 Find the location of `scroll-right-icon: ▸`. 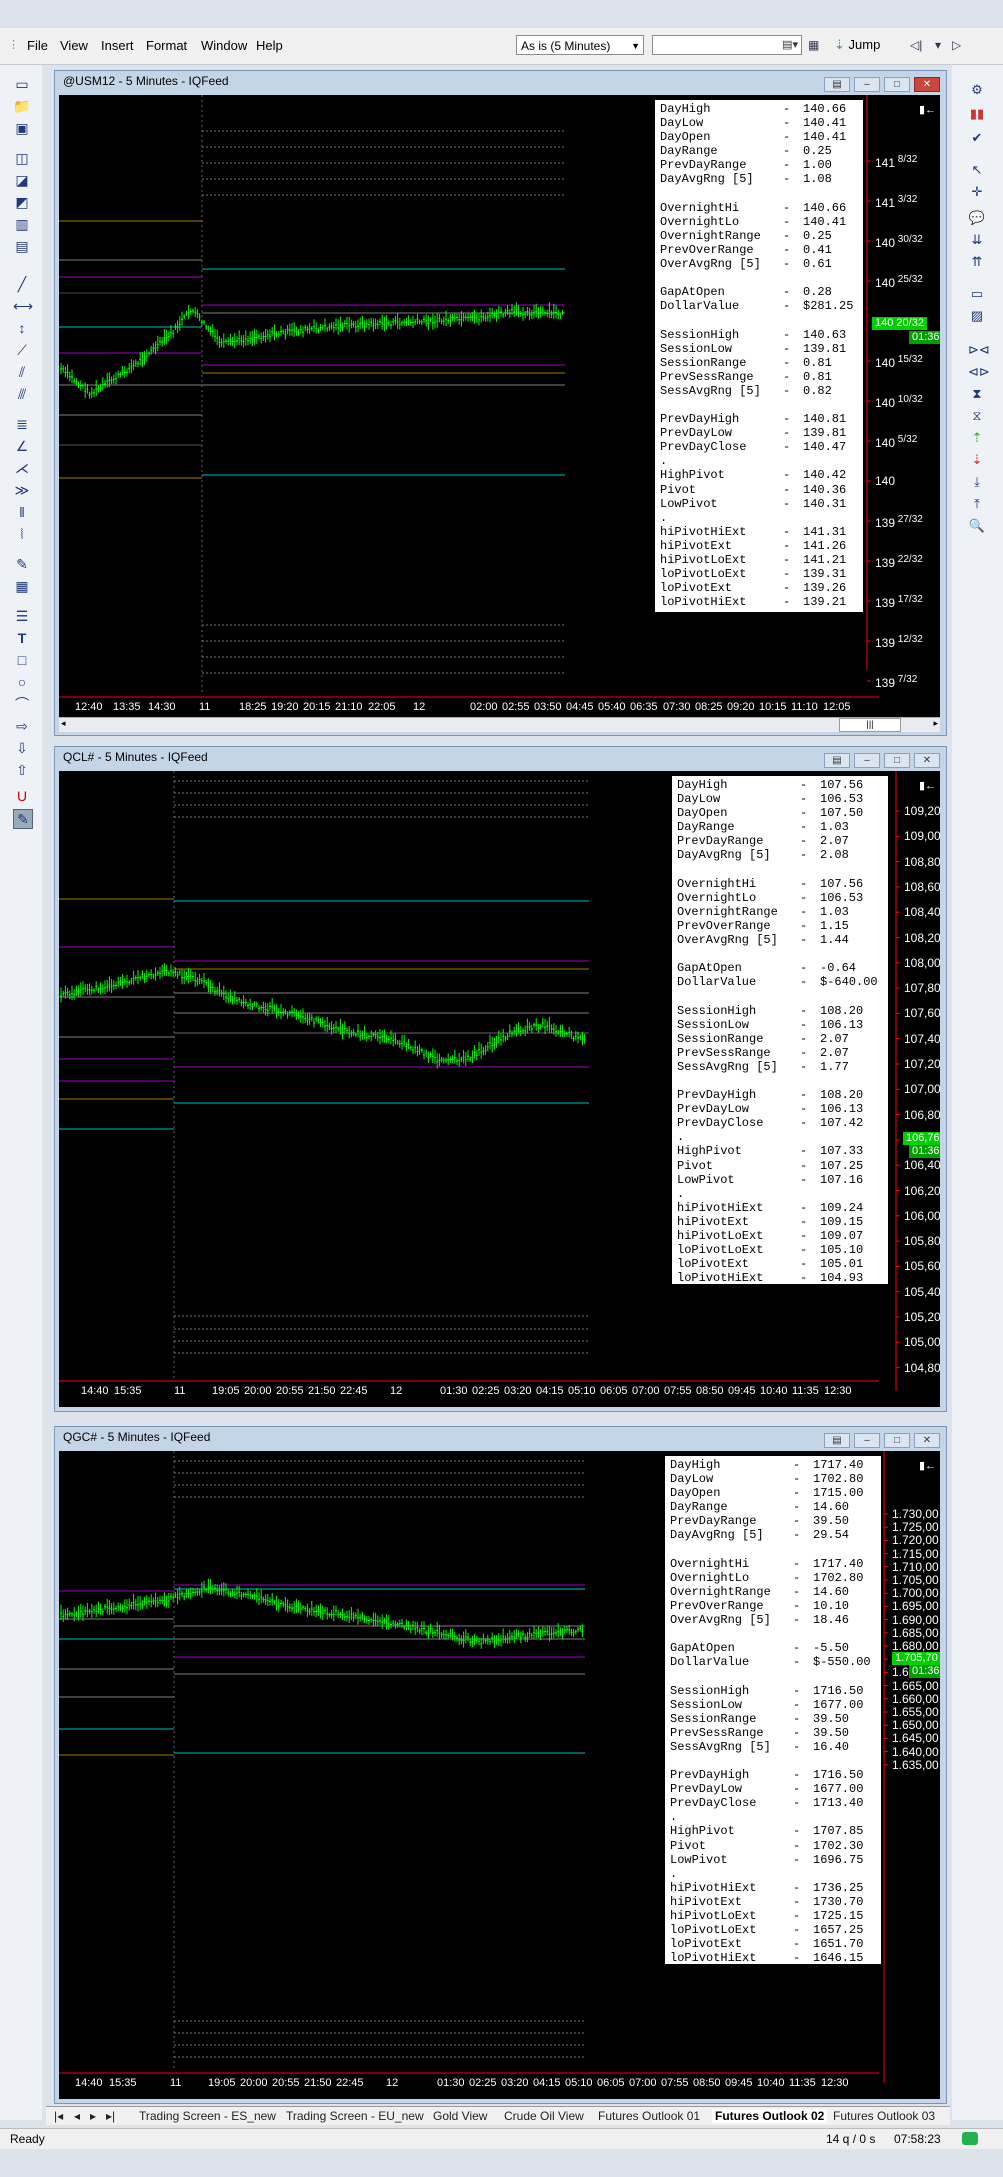

scroll-right-icon: ▸ is located at coordinates (935, 723).